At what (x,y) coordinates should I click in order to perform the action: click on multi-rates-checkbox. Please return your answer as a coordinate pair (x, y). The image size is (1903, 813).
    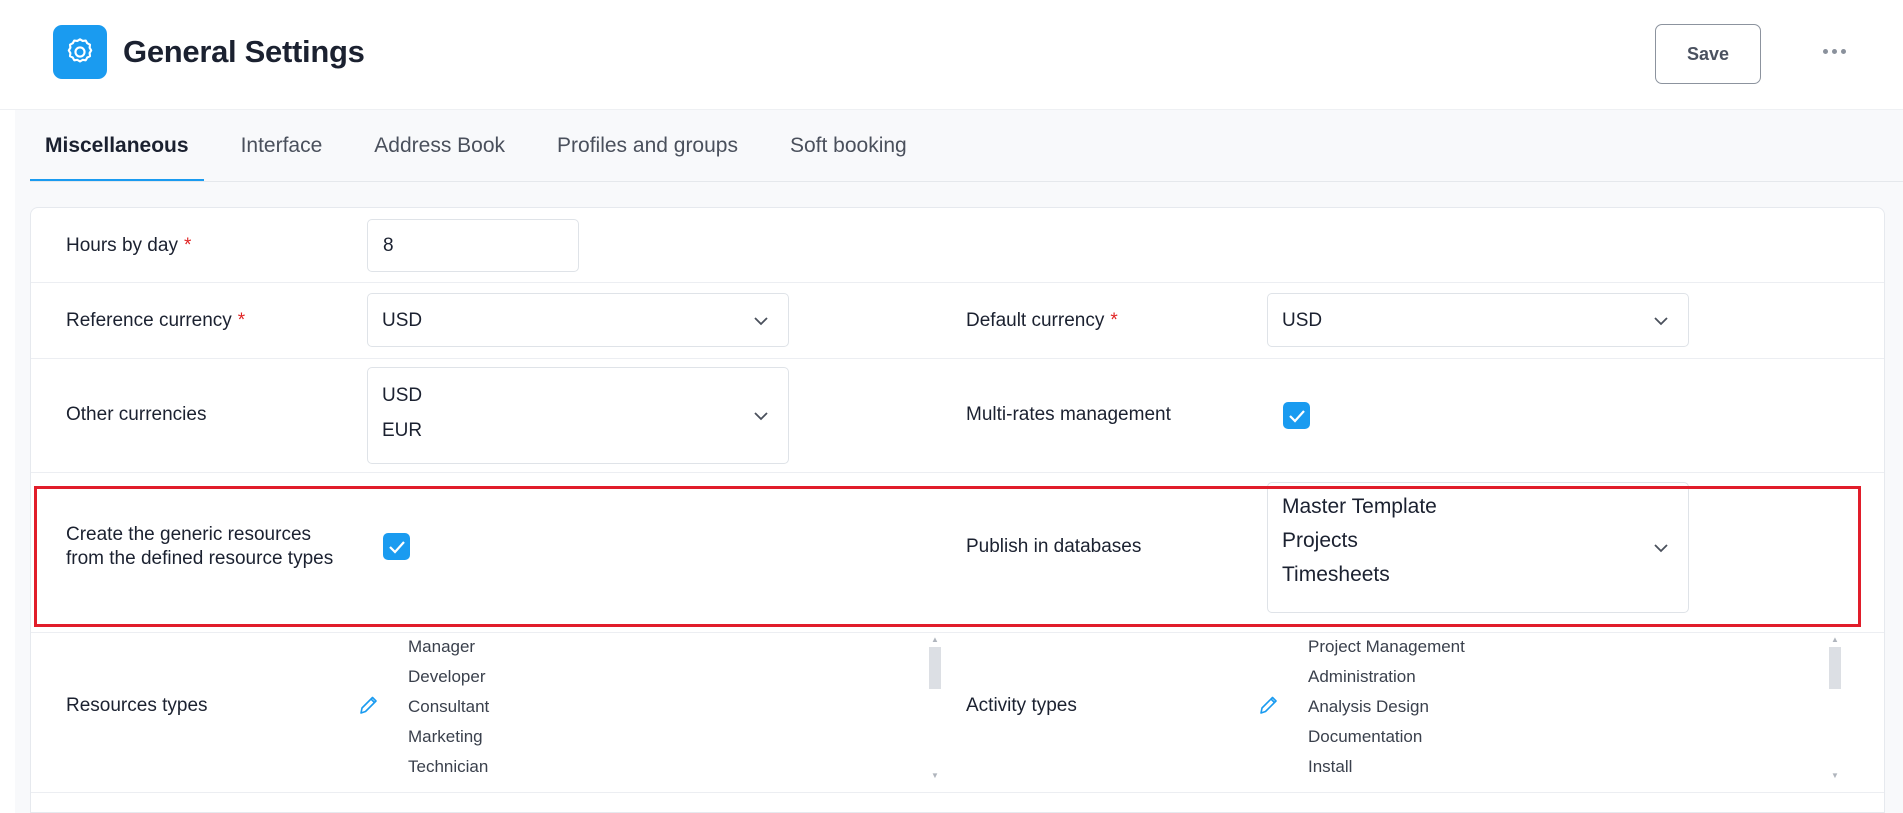
    Looking at the image, I should click on (1296, 415).